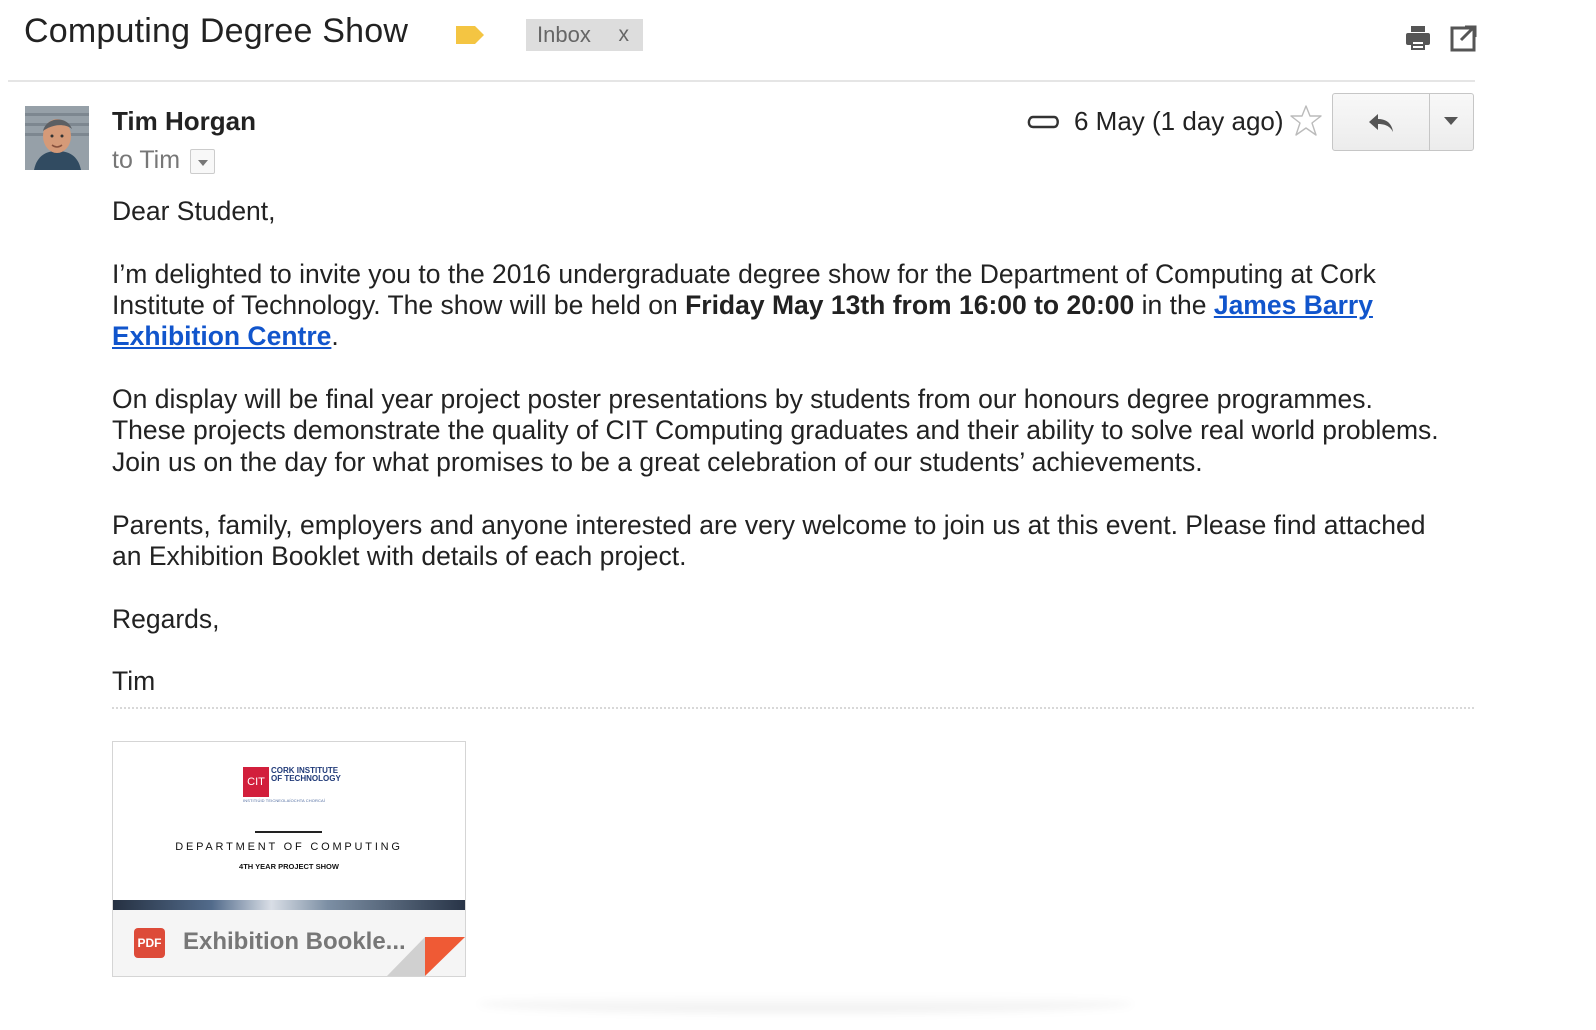 The width and height of the screenshot is (1596, 1030). I want to click on preview-divider, so click(288, 832).